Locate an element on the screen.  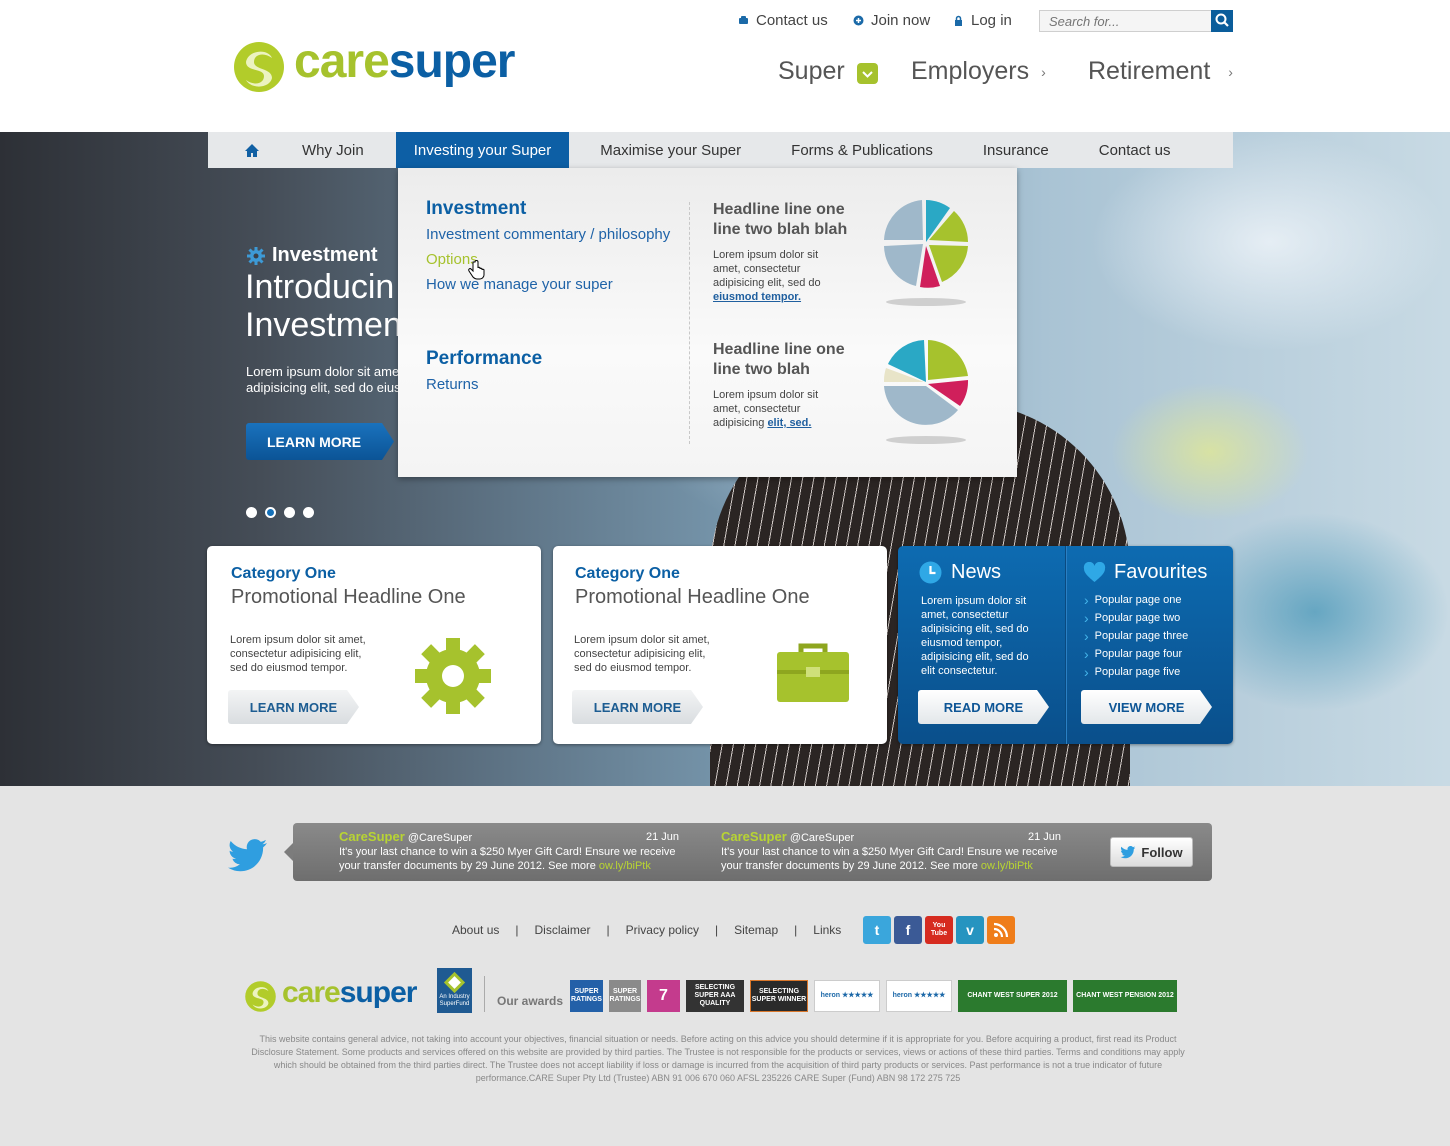
read-more-button: READ MORE is located at coordinates (983, 707).